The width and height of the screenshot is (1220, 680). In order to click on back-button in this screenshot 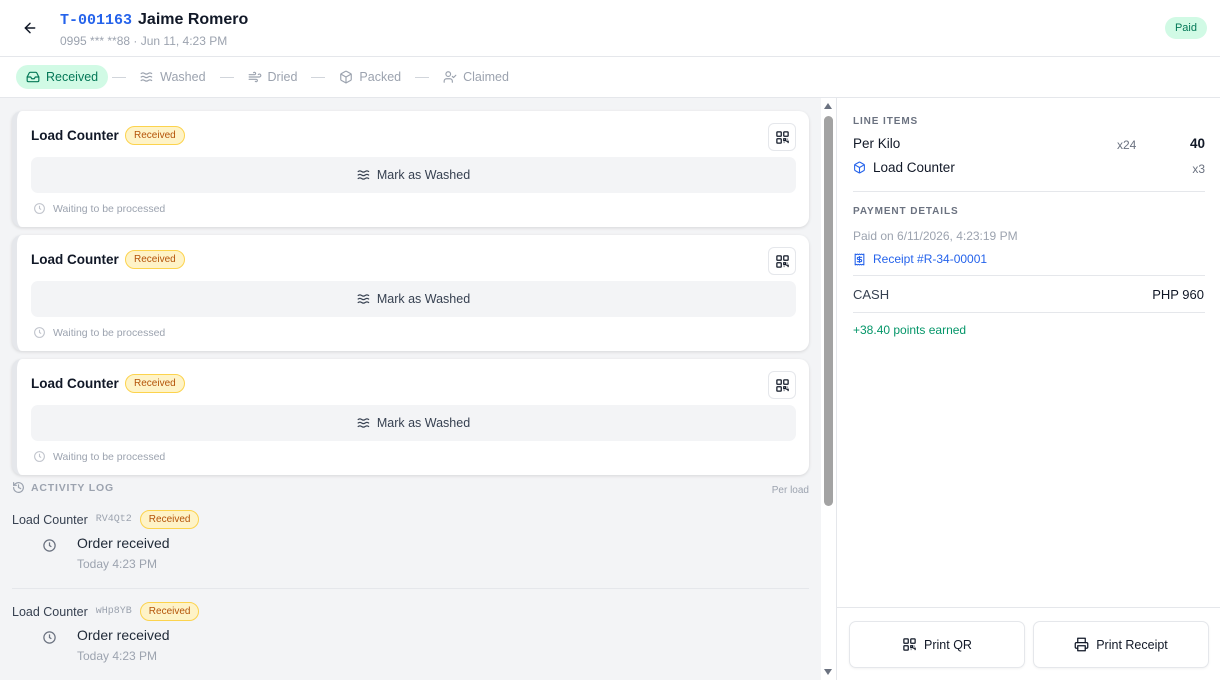, I will do `click(30, 28)`.